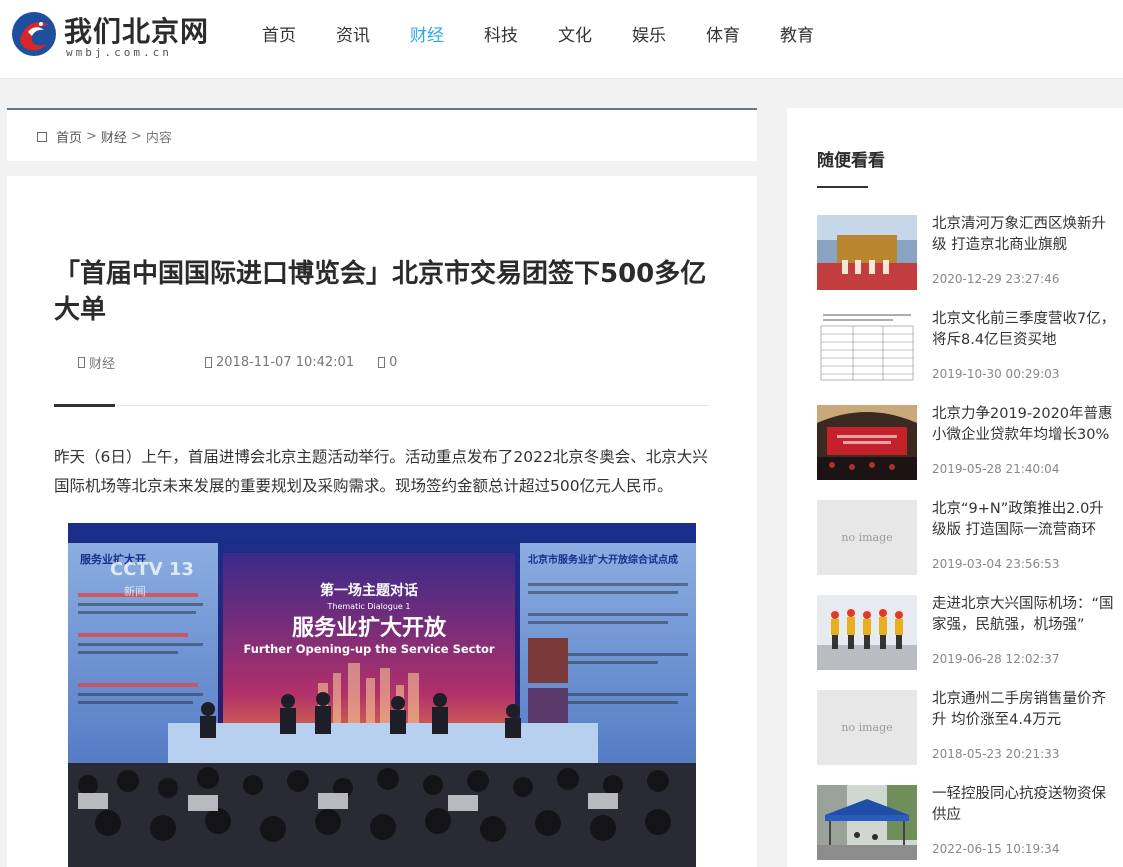 The image size is (1123, 867). What do you see at coordinates (369, 606) in the screenshot?
I see `photo-stage-sub-en: Thematic Dialogue 1` at bounding box center [369, 606].